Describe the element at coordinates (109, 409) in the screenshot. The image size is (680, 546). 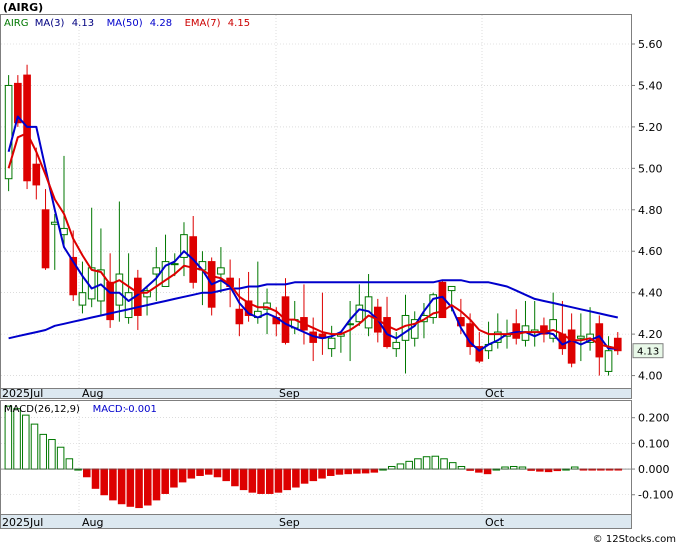
I see `macd-legend-label: MACD:` at that location.